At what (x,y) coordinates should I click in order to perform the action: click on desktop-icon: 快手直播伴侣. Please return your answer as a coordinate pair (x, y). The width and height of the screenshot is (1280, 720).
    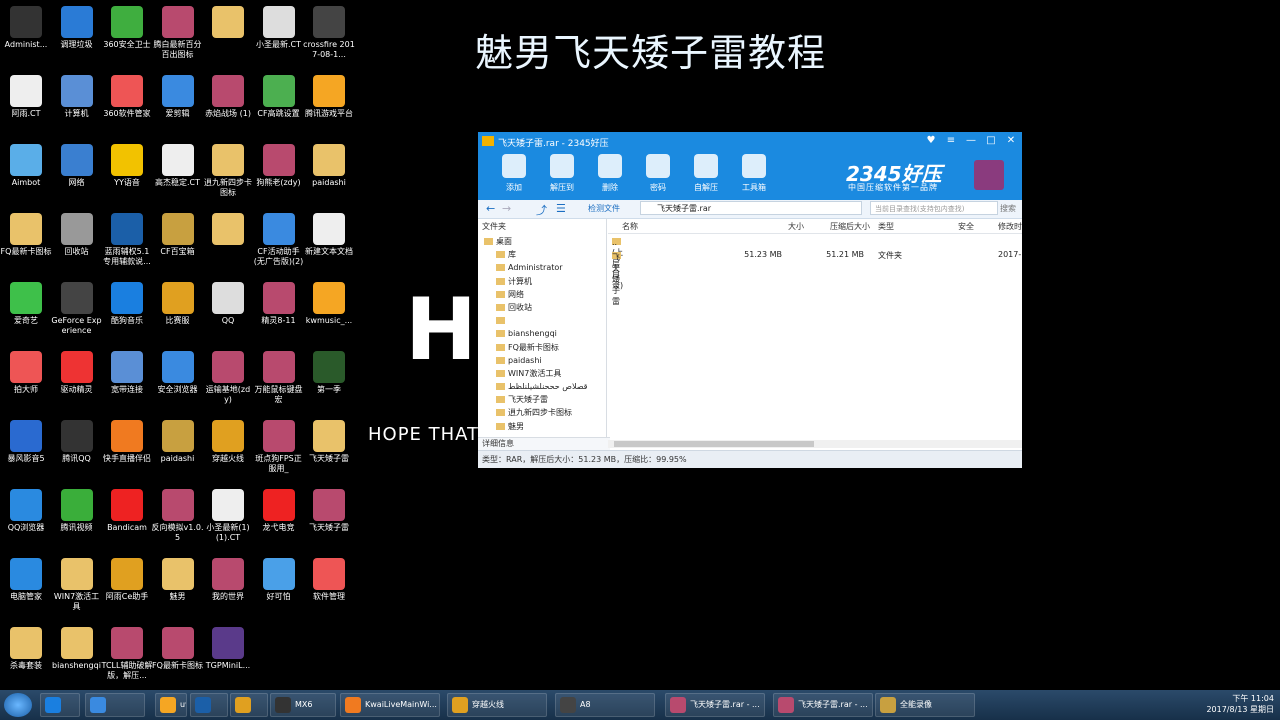
    Looking at the image, I should click on (127, 442).